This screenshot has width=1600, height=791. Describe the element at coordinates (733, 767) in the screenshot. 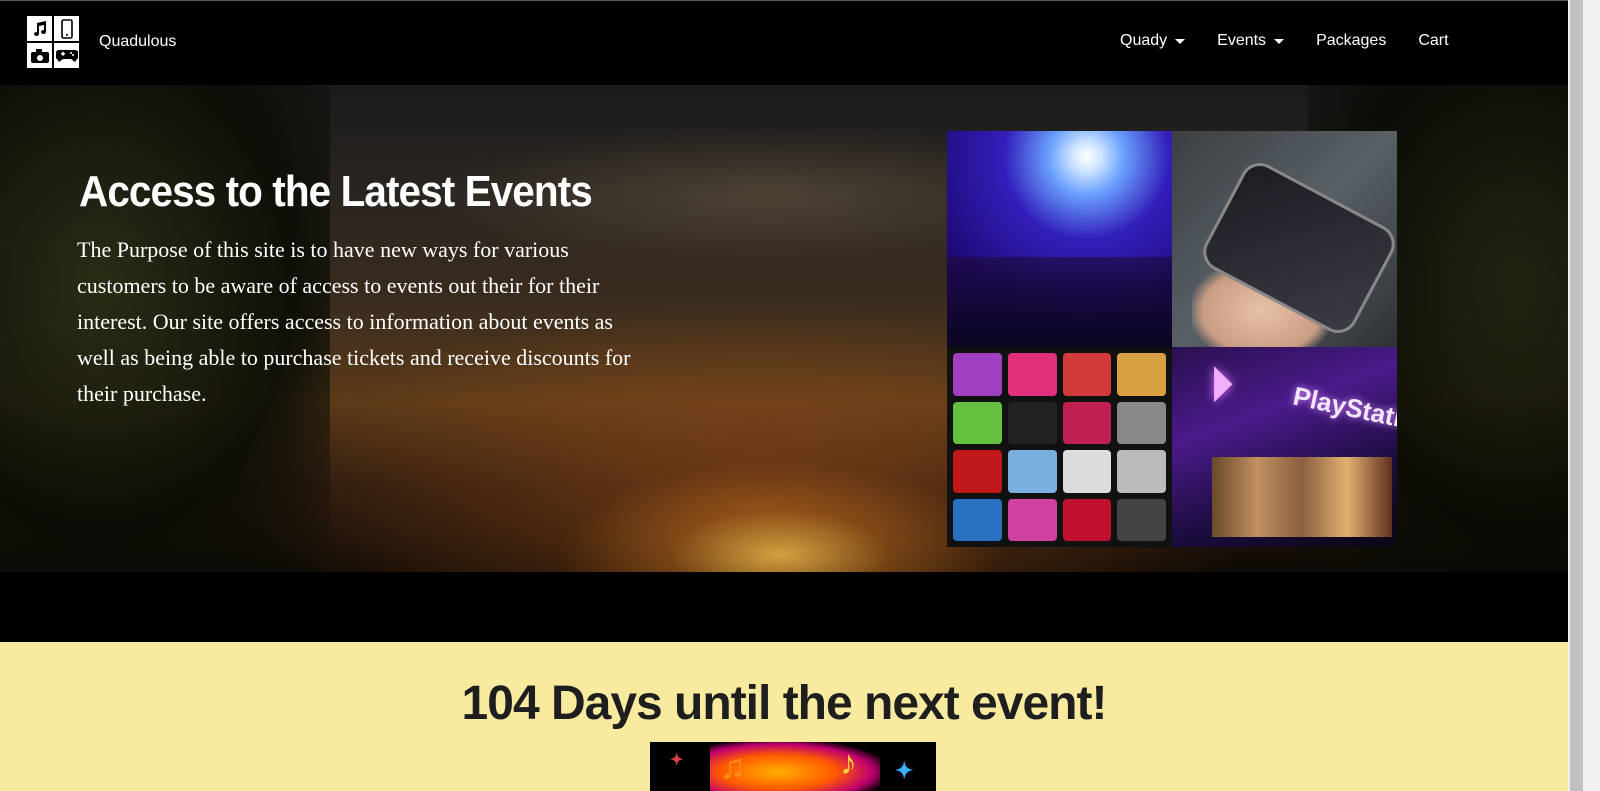

I see `music-note-icon: ♫` at that location.